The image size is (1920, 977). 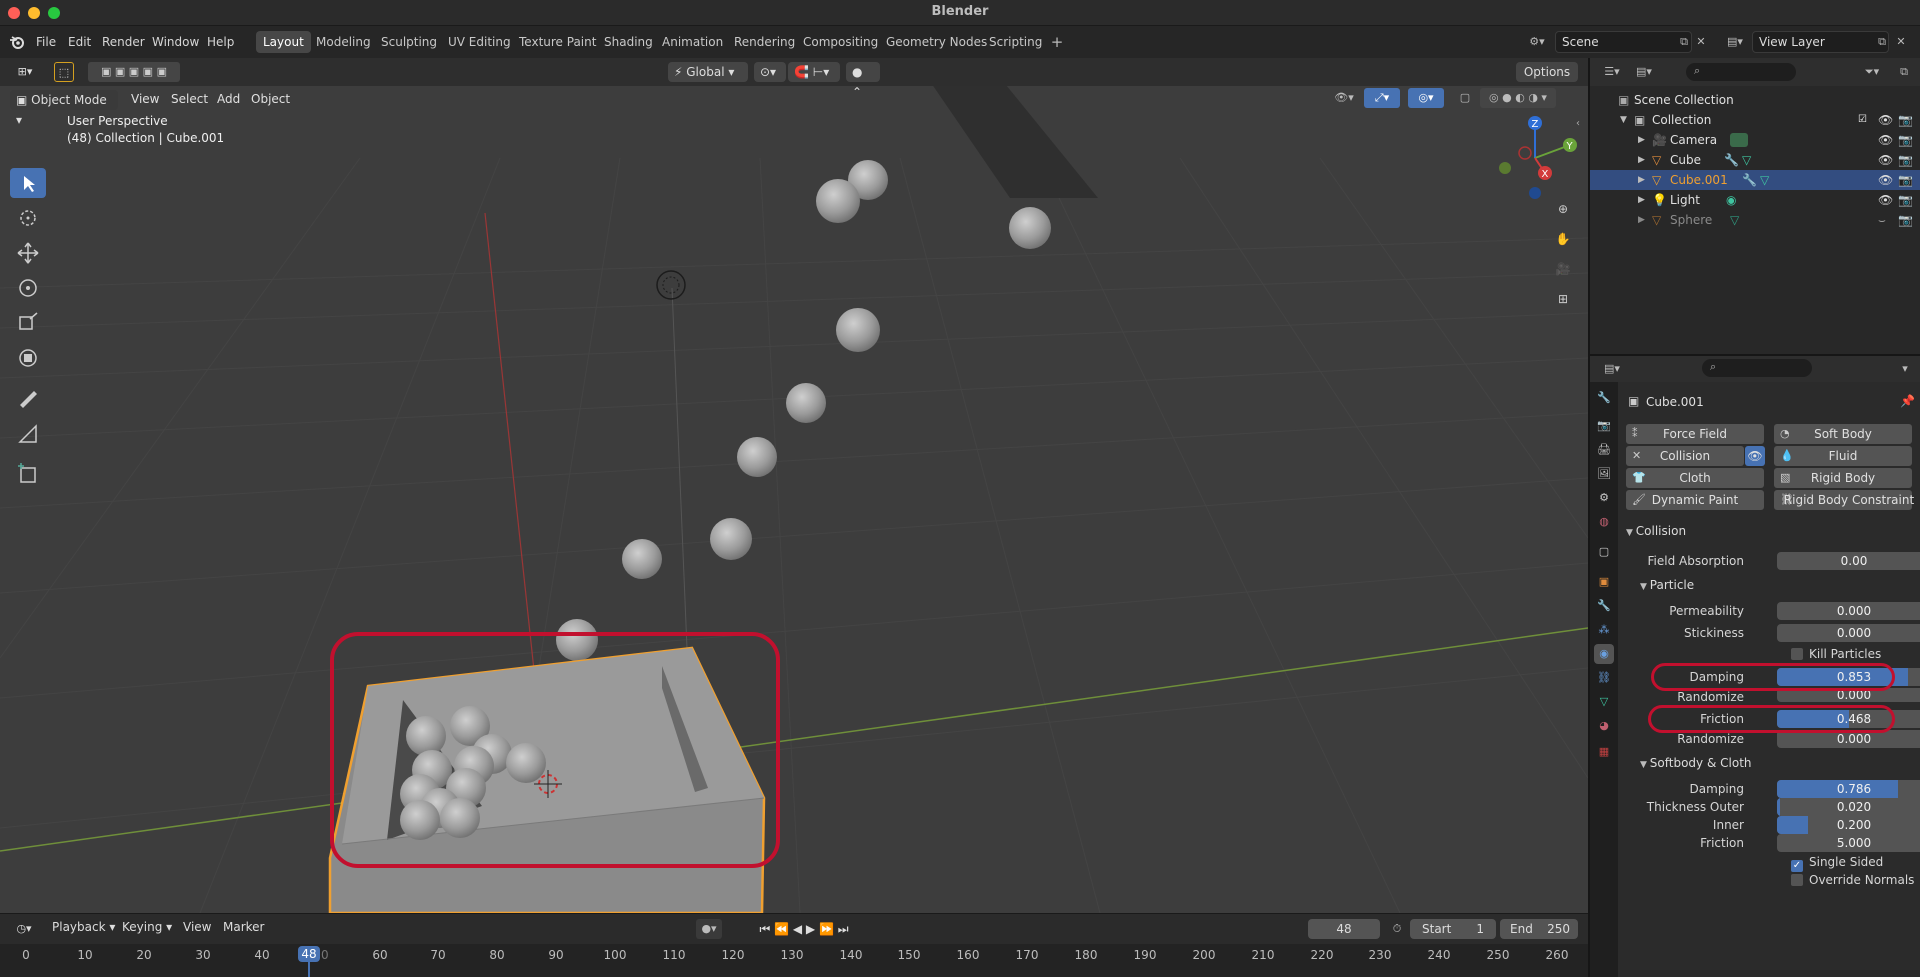 What do you see at coordinates (692, 42) in the screenshot?
I see `tab-animation: Animation` at bounding box center [692, 42].